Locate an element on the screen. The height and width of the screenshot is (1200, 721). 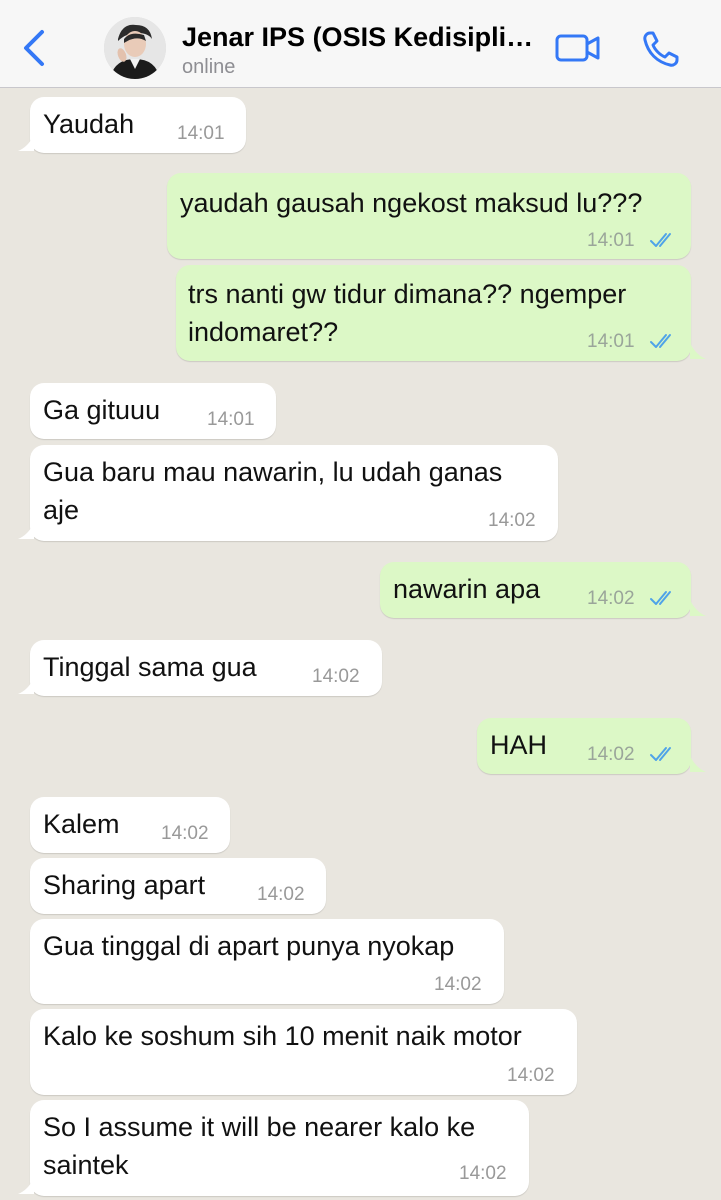
incoming-message: Ga gituuu 14:01 is located at coordinates (153, 411).